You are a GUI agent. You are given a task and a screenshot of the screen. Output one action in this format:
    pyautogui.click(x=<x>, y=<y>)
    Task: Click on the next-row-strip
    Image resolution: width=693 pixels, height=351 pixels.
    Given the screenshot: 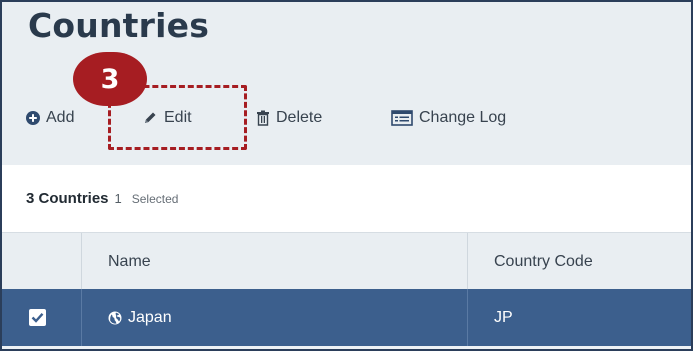 What is the action you would take?
    pyautogui.click(x=346, y=347)
    